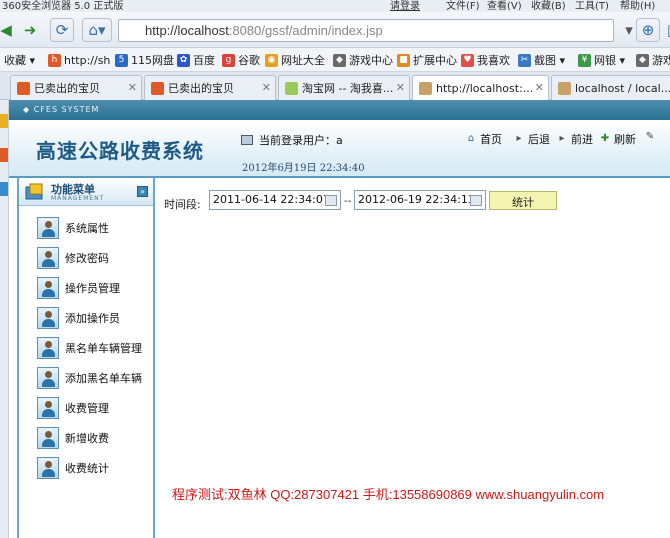 Image resolution: width=670 pixels, height=538 pixels. I want to click on fav-label: http://sh, so click(87, 60).